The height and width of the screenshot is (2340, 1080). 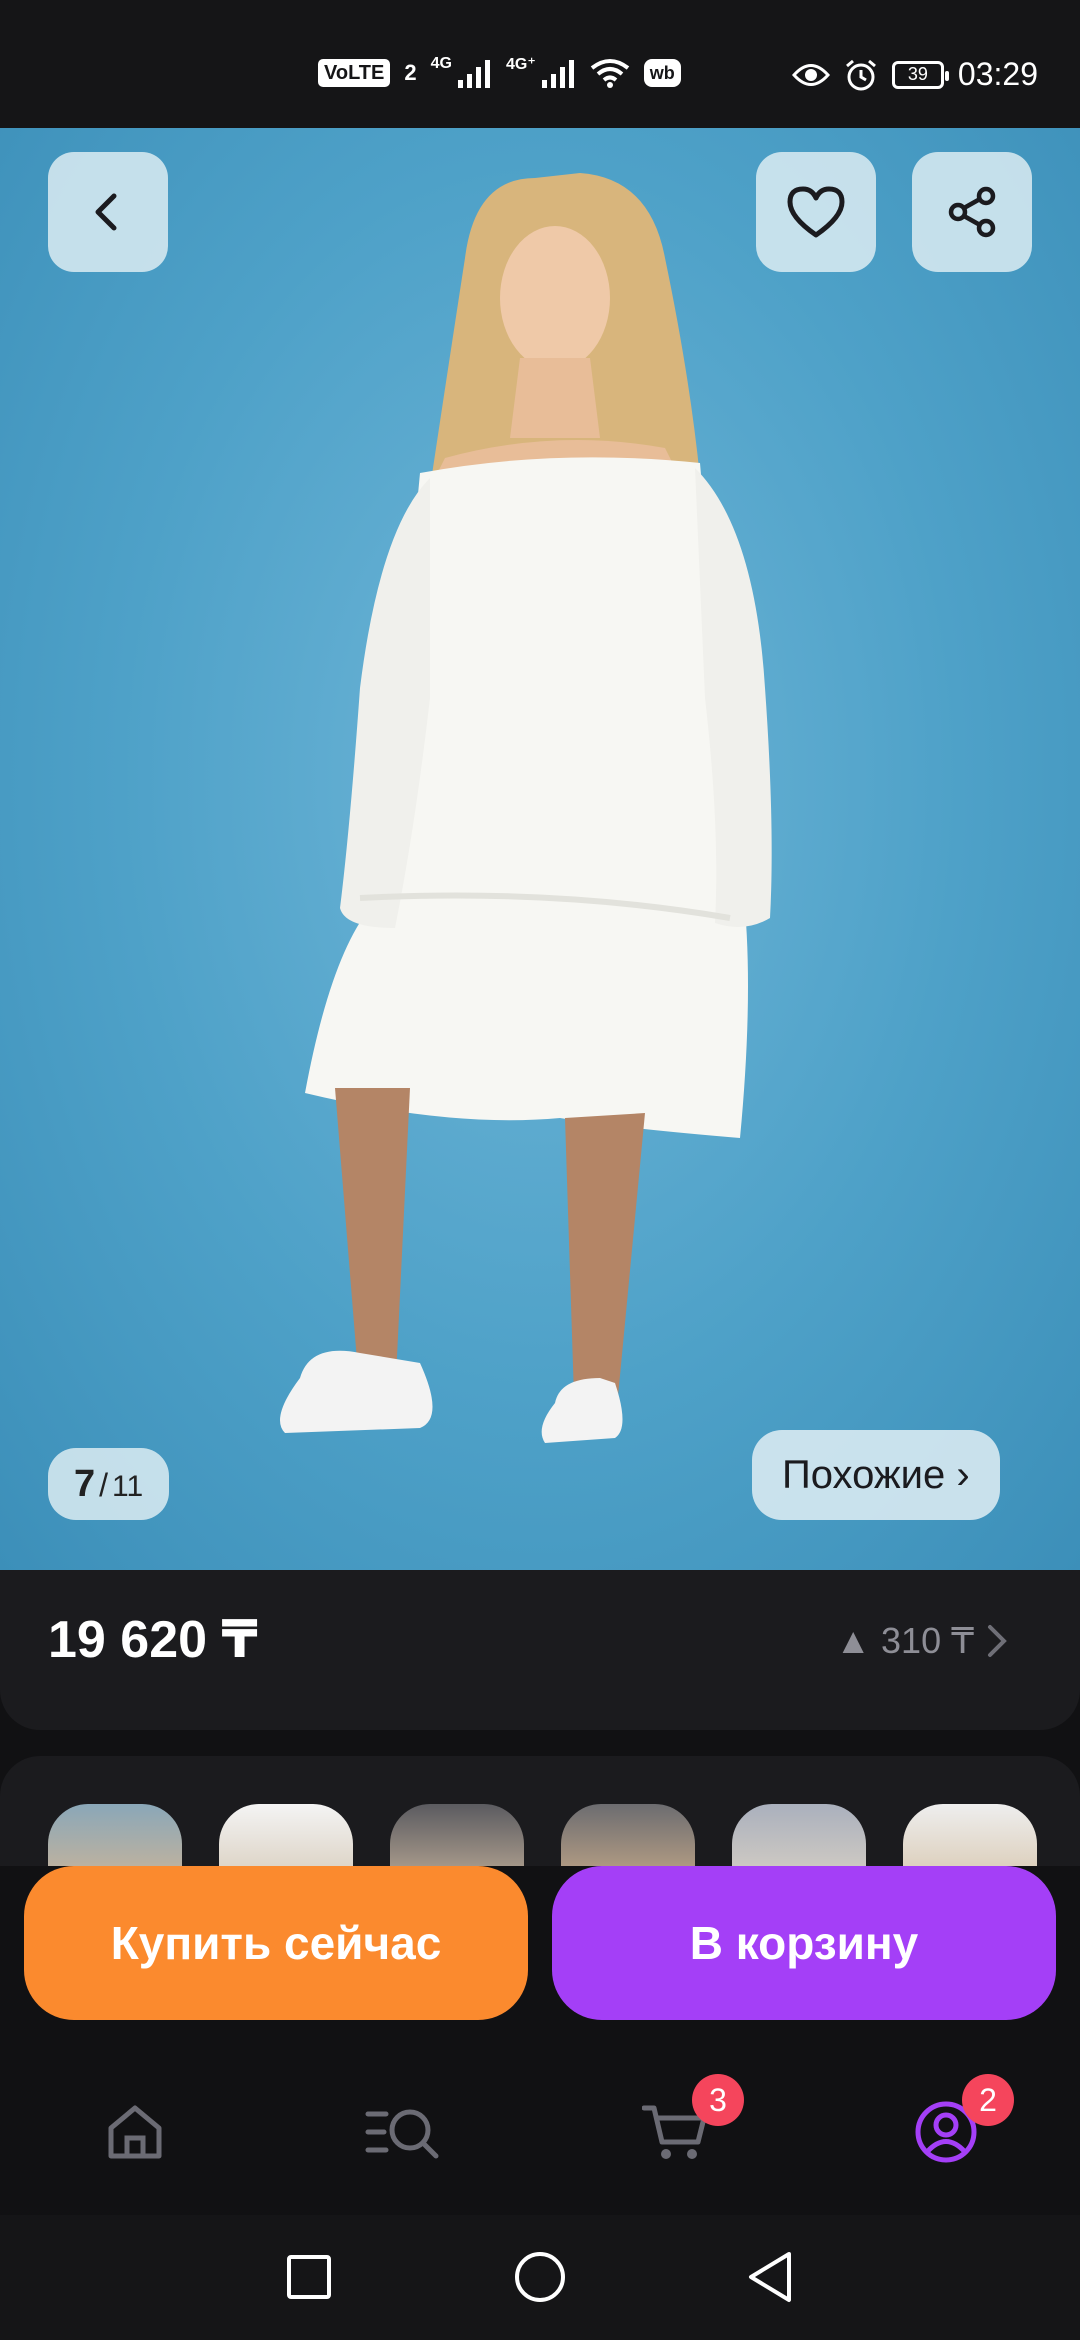 I want to click on profile-badge: 2, so click(x=988, y=2100).